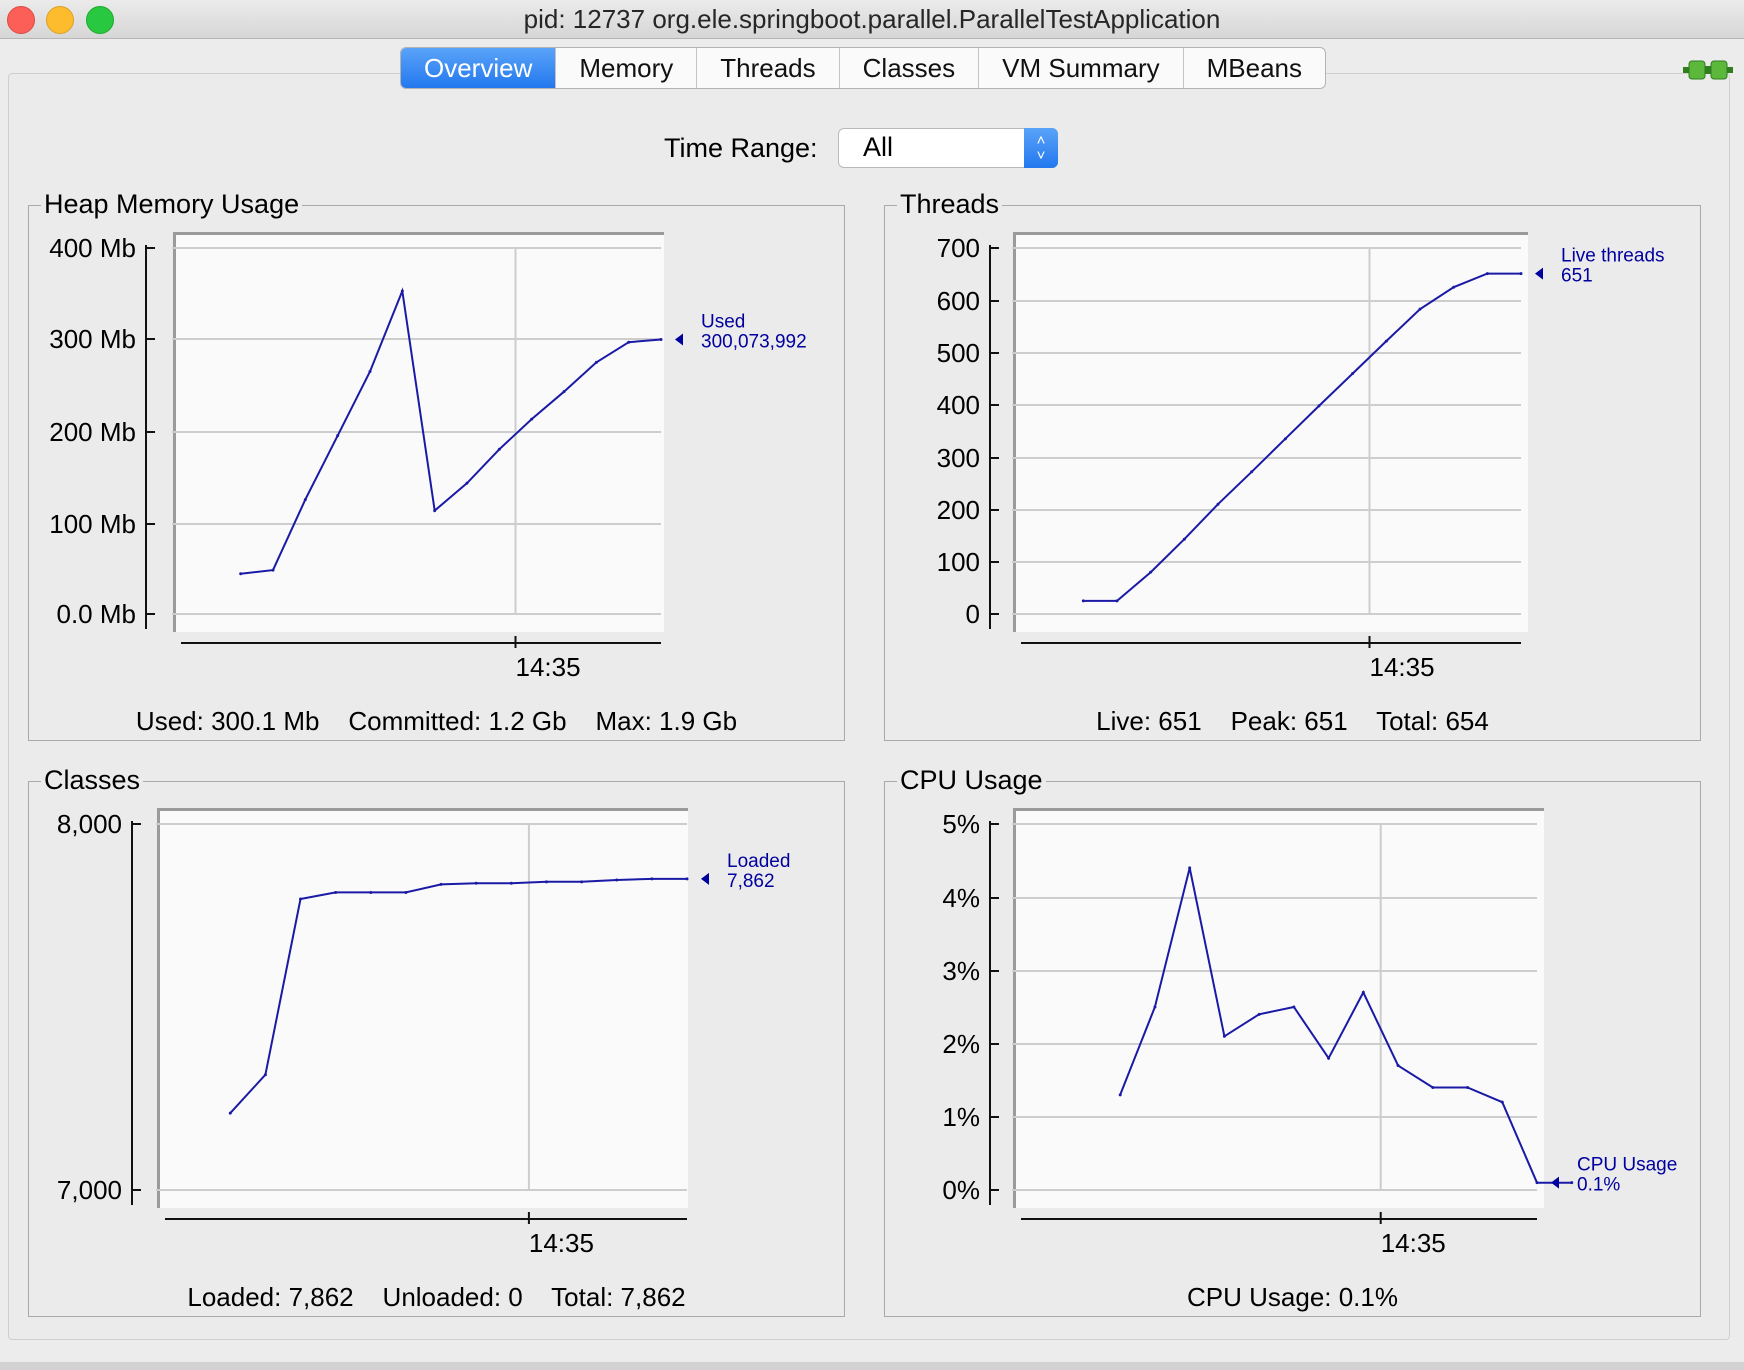 Image resolution: width=1744 pixels, height=1370 pixels. Describe the element at coordinates (458, 995) in the screenshot. I see `classes-series-line` at that location.